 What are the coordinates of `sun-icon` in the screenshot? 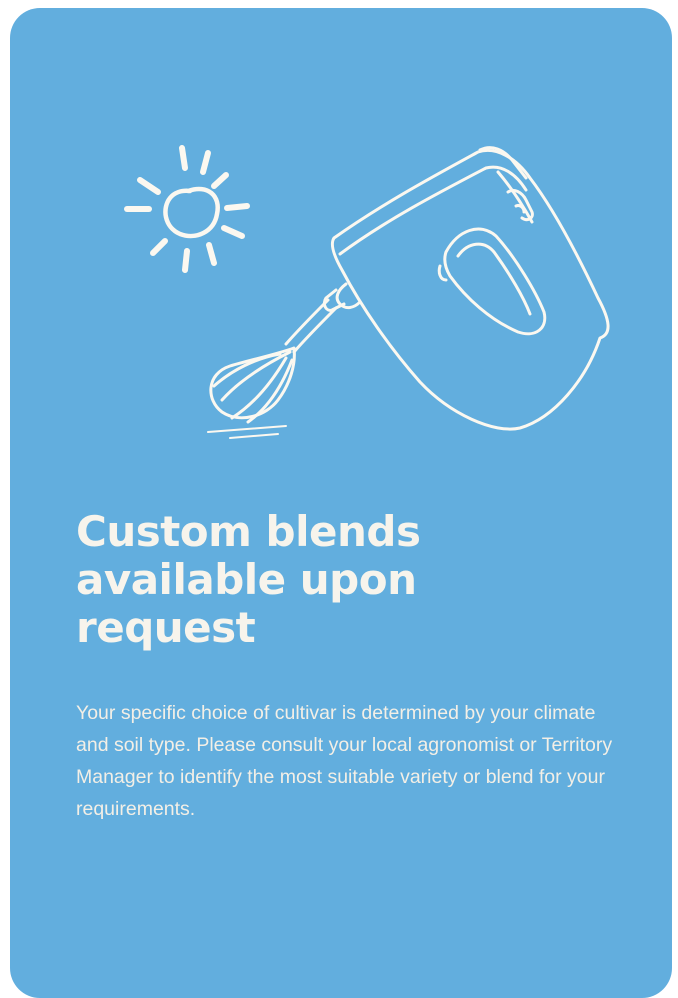 It's located at (187, 209).